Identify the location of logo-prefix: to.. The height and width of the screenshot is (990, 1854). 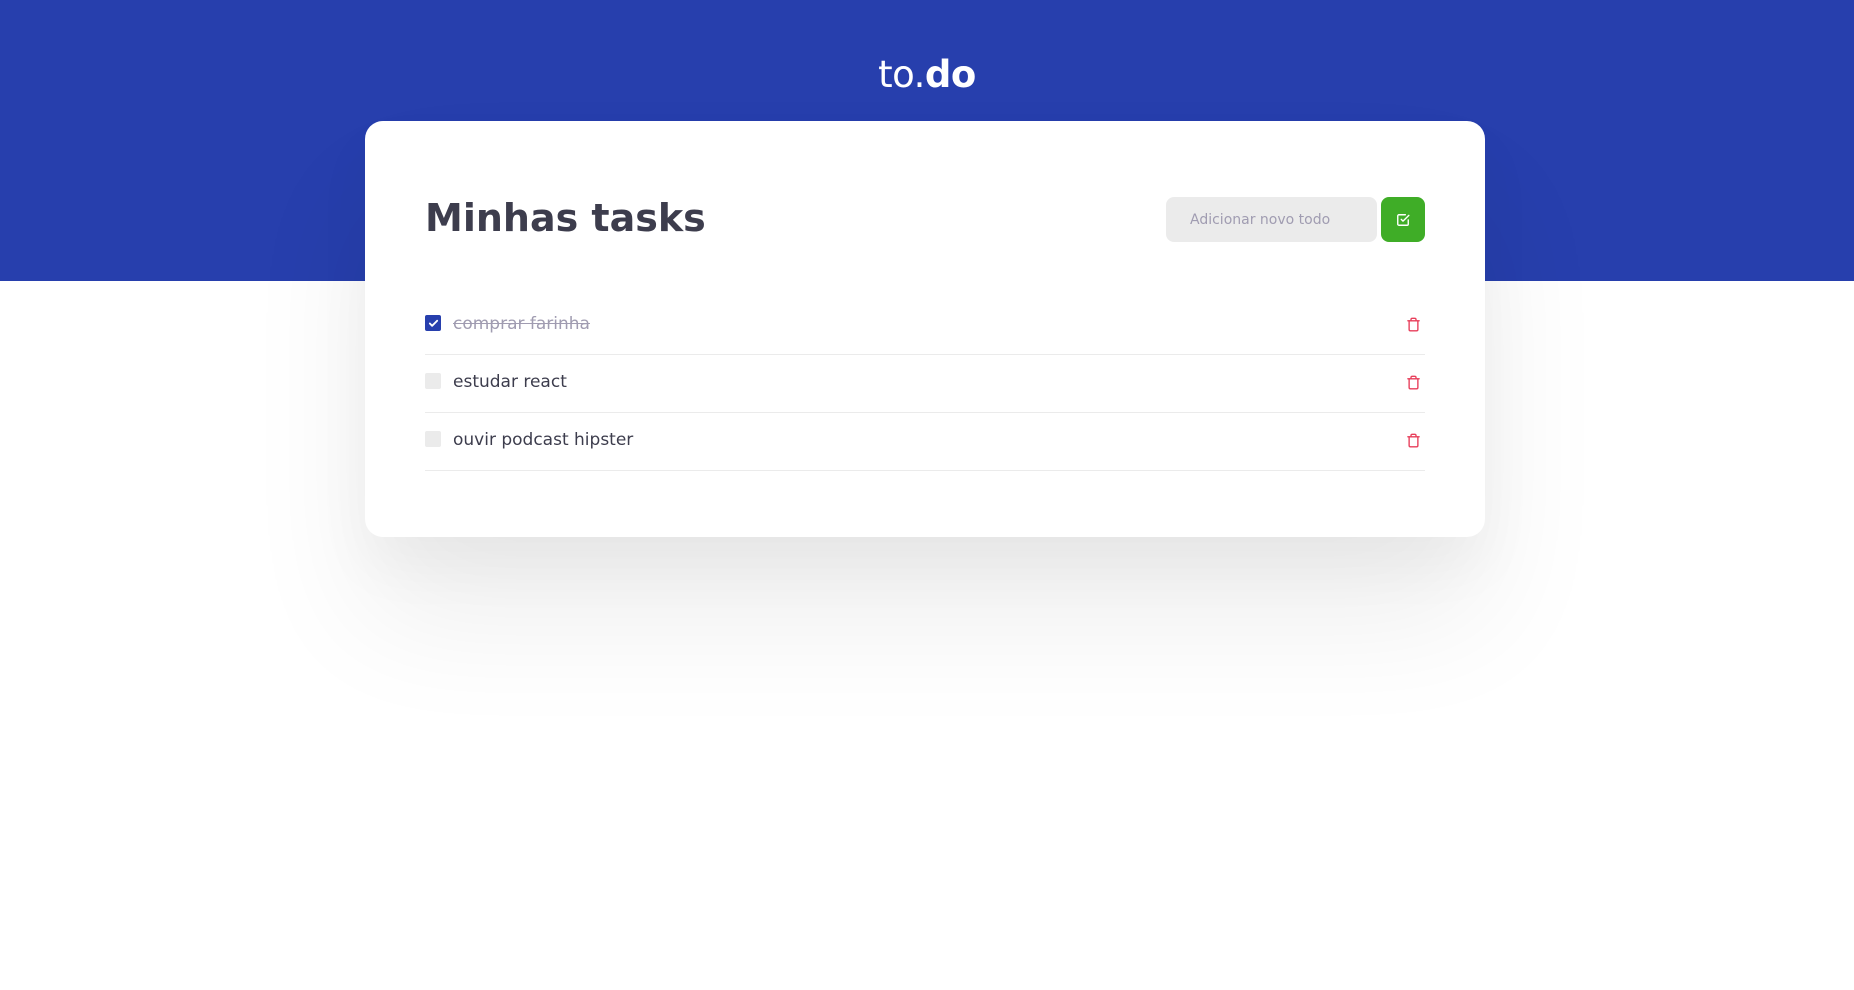
(901, 74).